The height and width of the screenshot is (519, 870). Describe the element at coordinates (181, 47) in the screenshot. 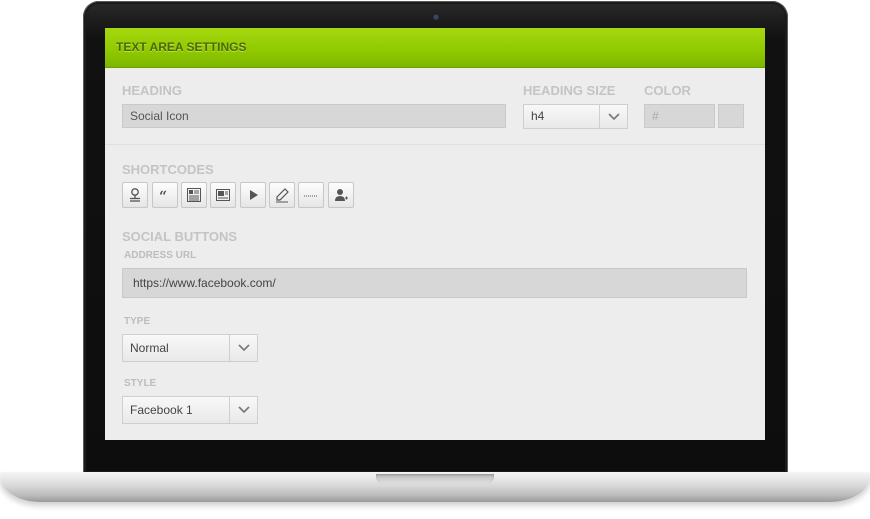

I see `panel-title: TEXT AREA SETTINGS` at that location.